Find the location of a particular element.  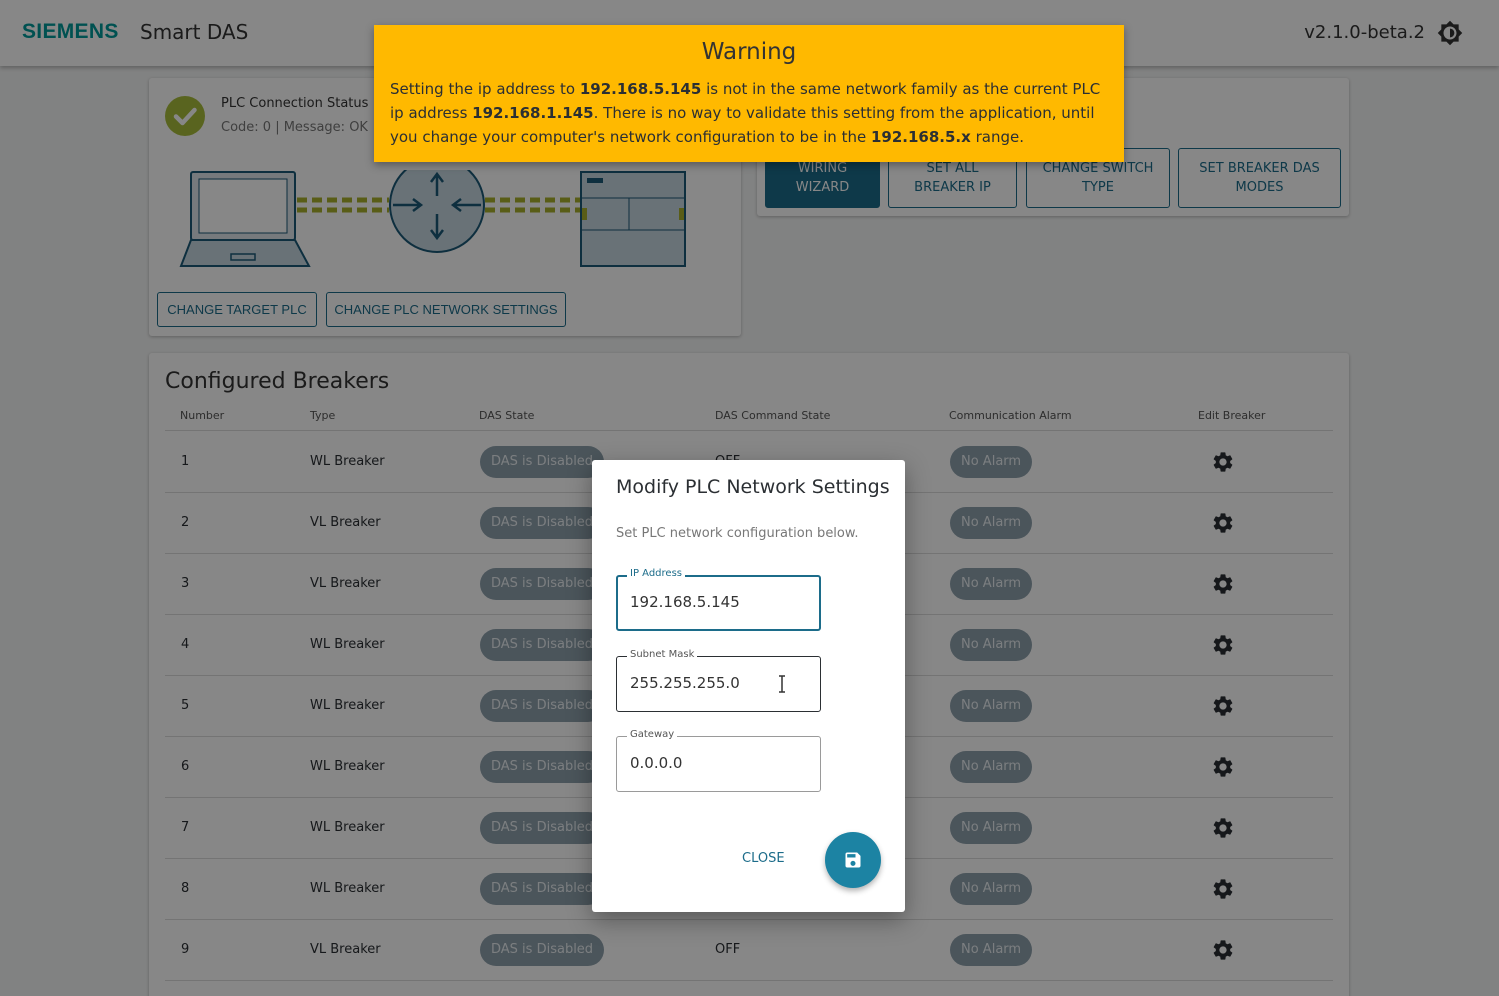

close-button: CLOSE is located at coordinates (763, 858).